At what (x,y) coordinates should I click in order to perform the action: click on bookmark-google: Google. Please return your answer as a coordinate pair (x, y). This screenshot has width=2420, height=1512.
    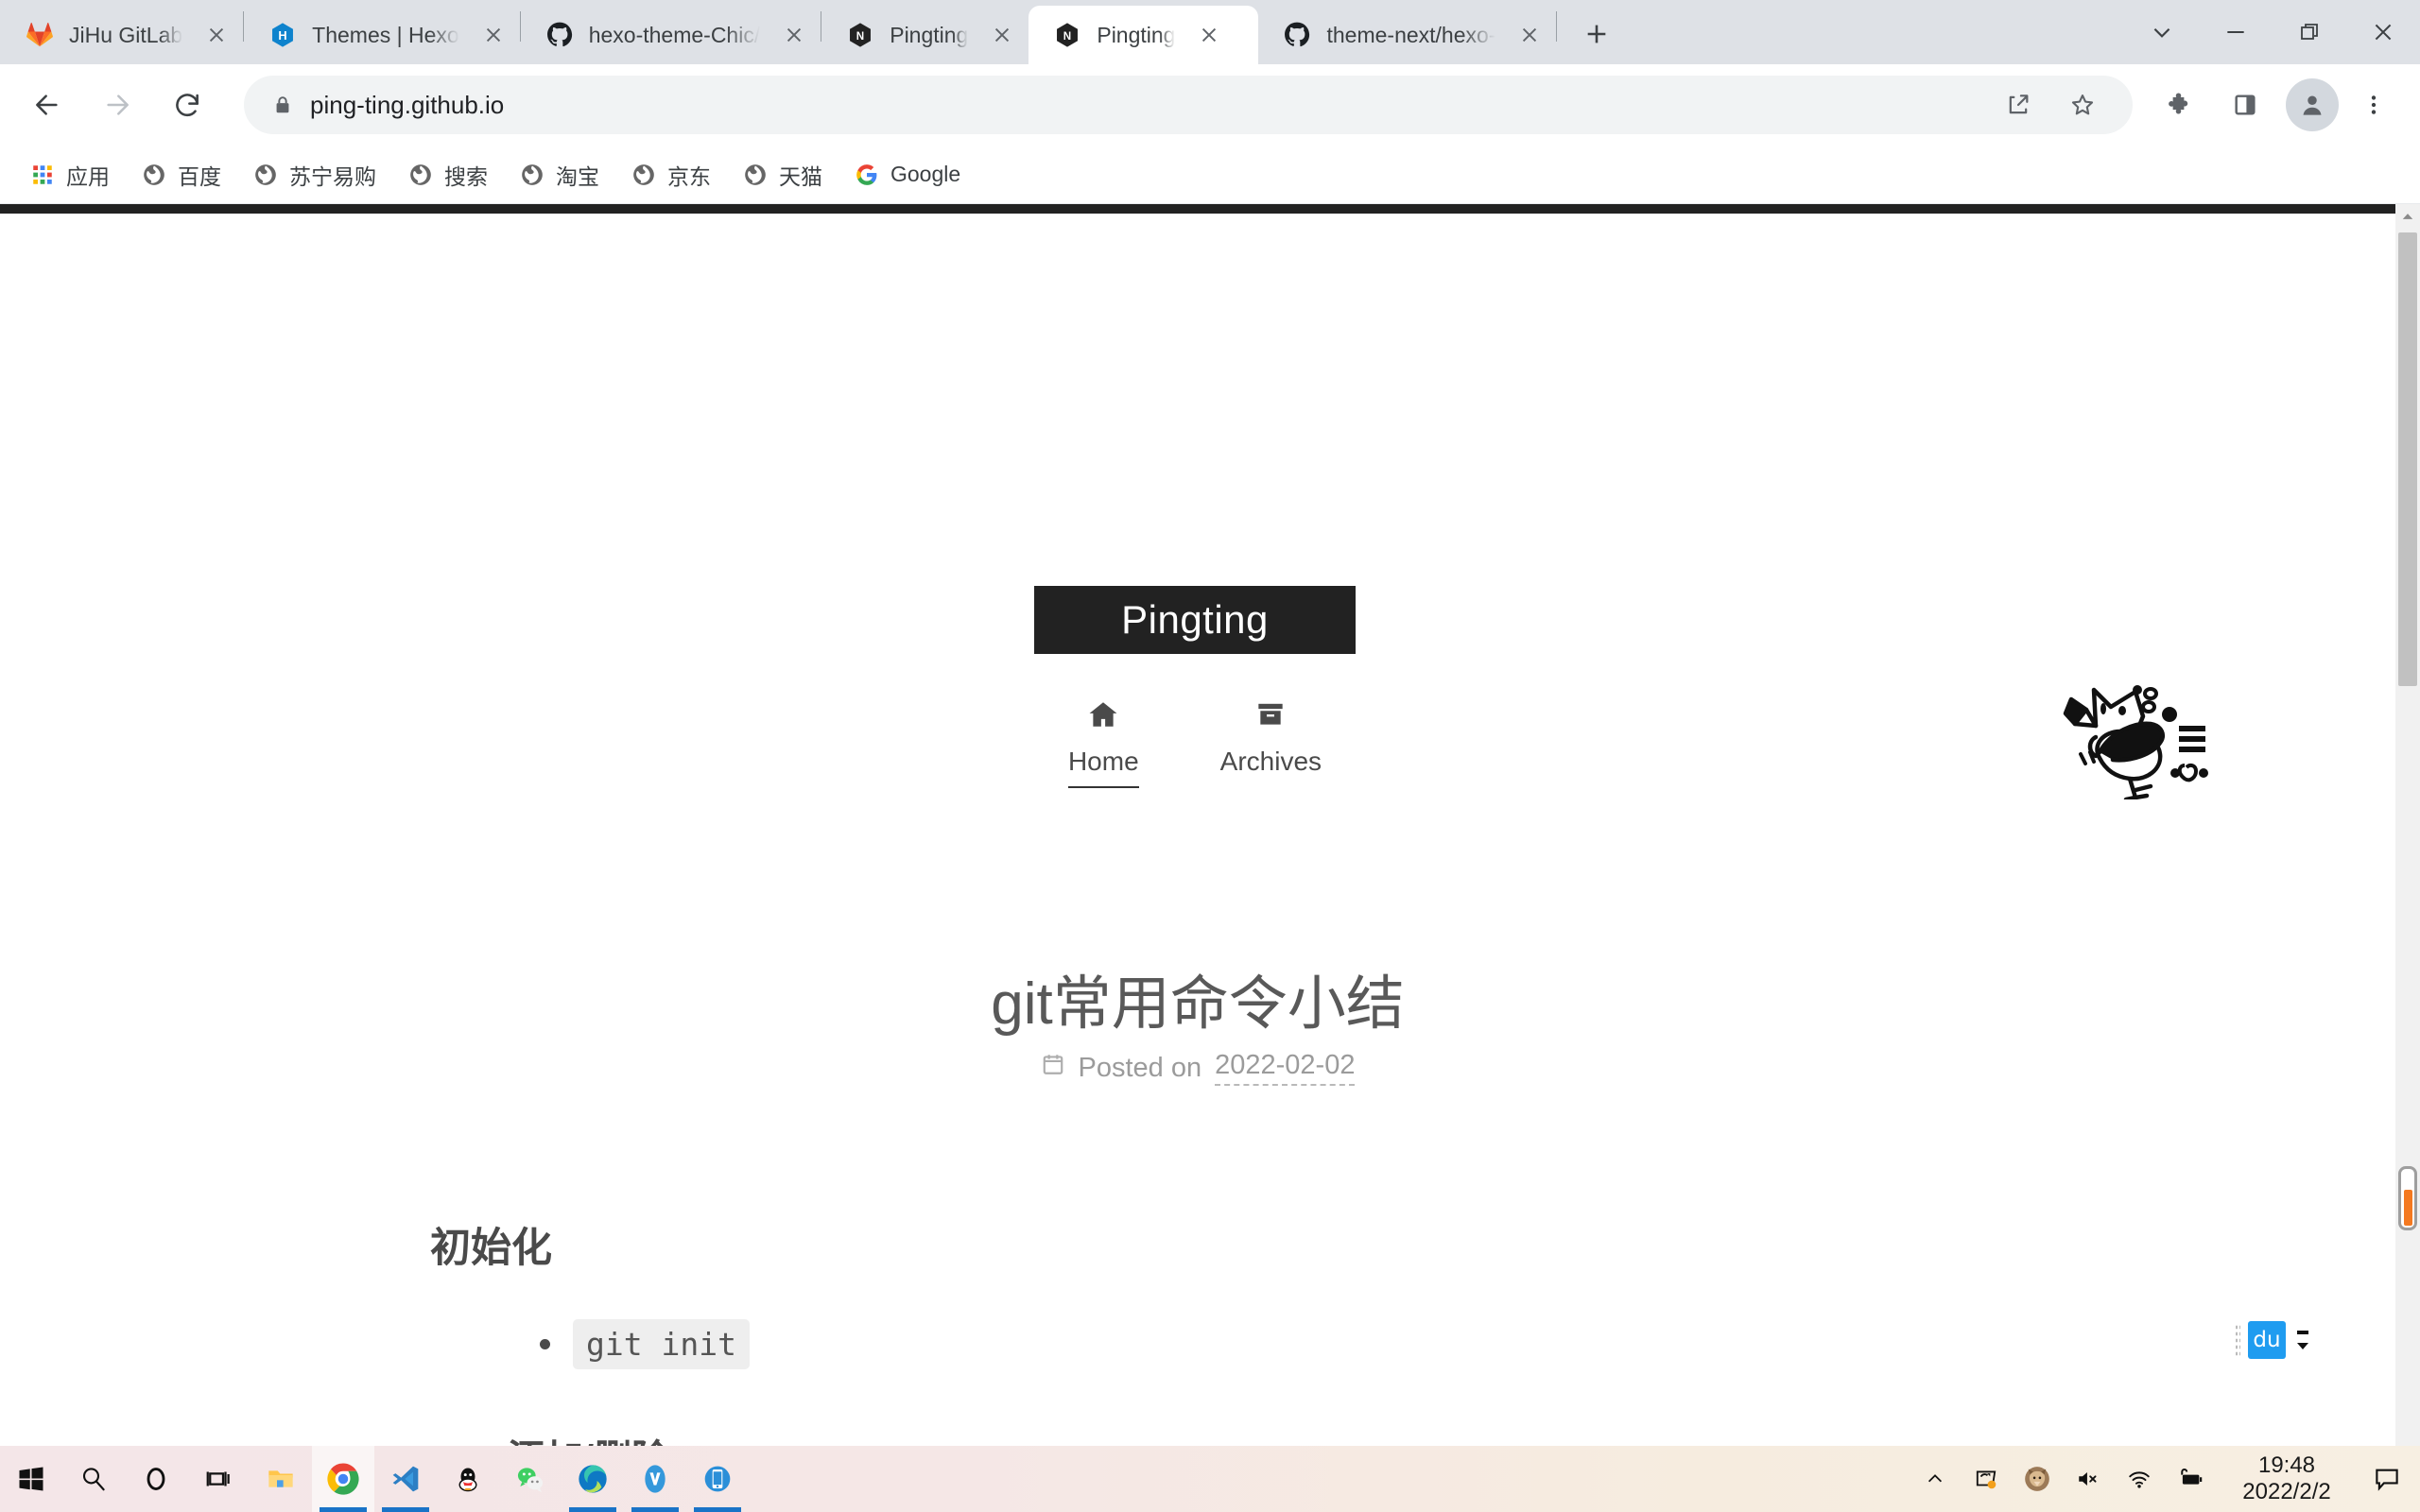
    Looking at the image, I should click on (906, 175).